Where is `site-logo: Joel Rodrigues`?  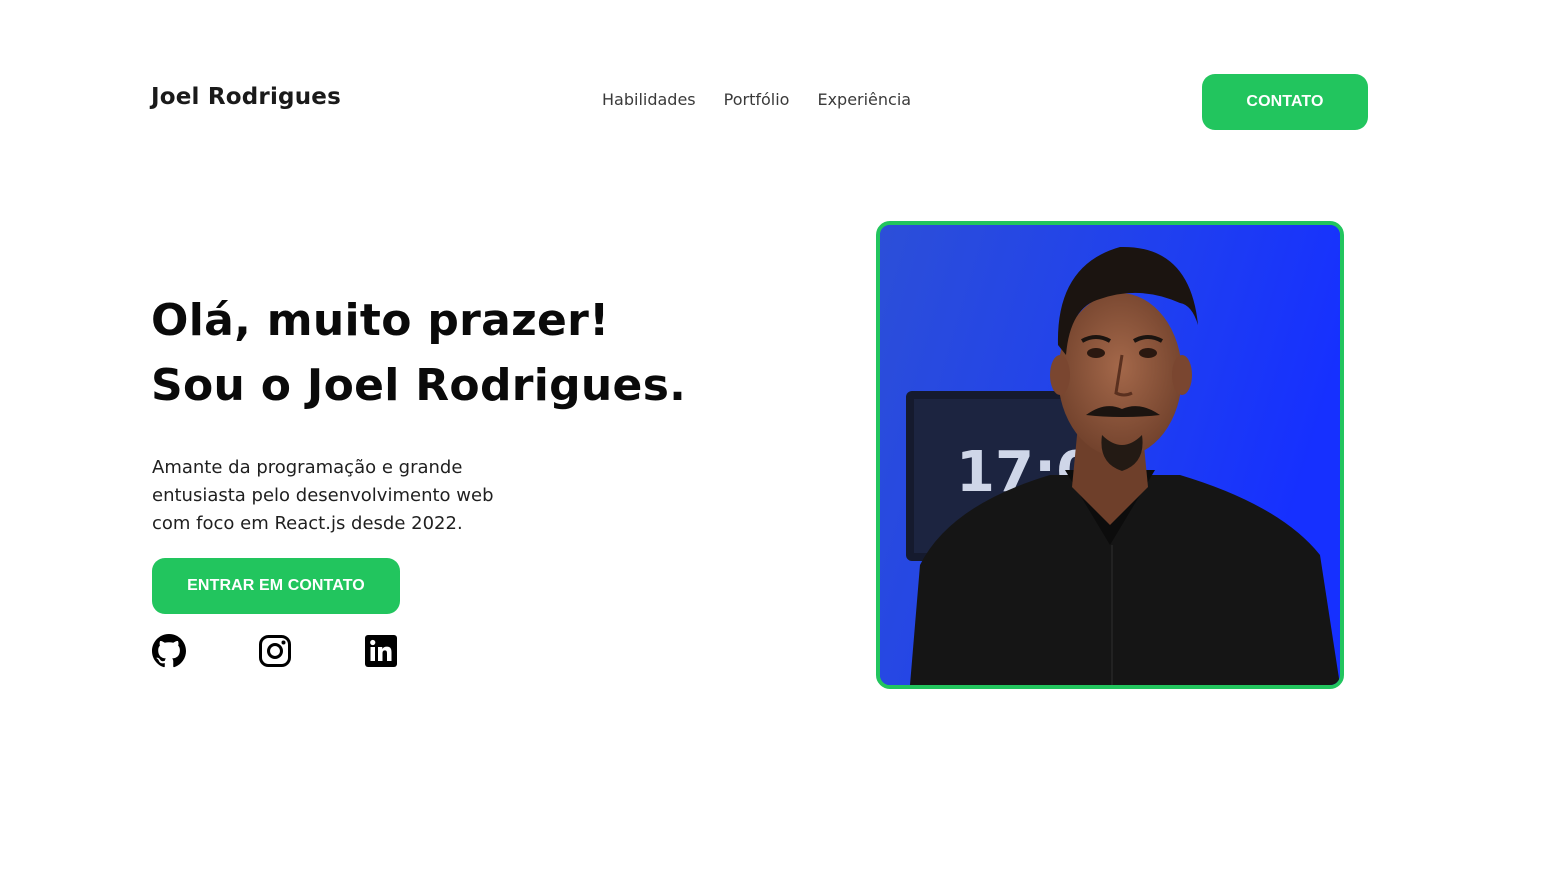 site-logo: Joel Rodrigues is located at coordinates (246, 97).